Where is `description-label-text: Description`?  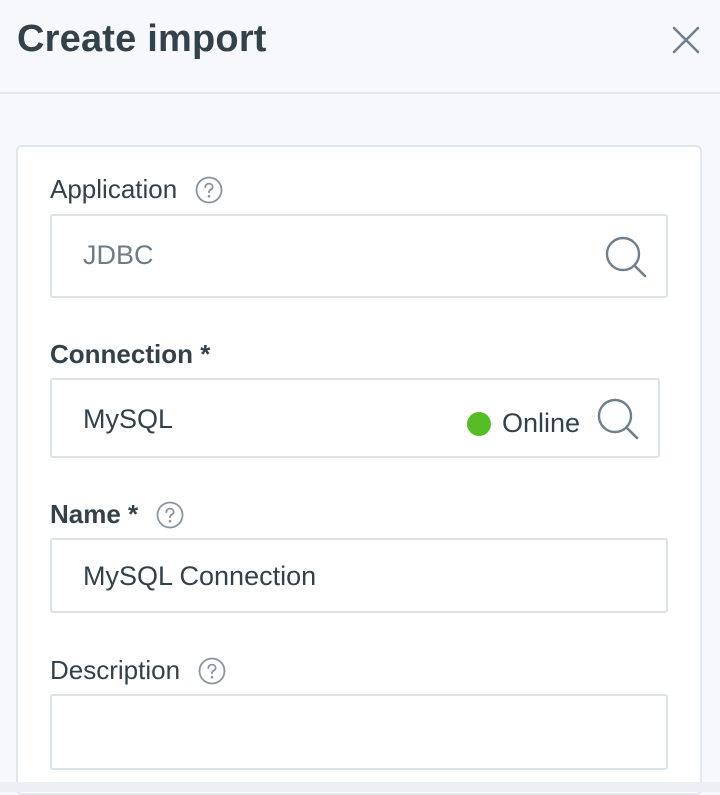 description-label-text: Description is located at coordinates (115, 670).